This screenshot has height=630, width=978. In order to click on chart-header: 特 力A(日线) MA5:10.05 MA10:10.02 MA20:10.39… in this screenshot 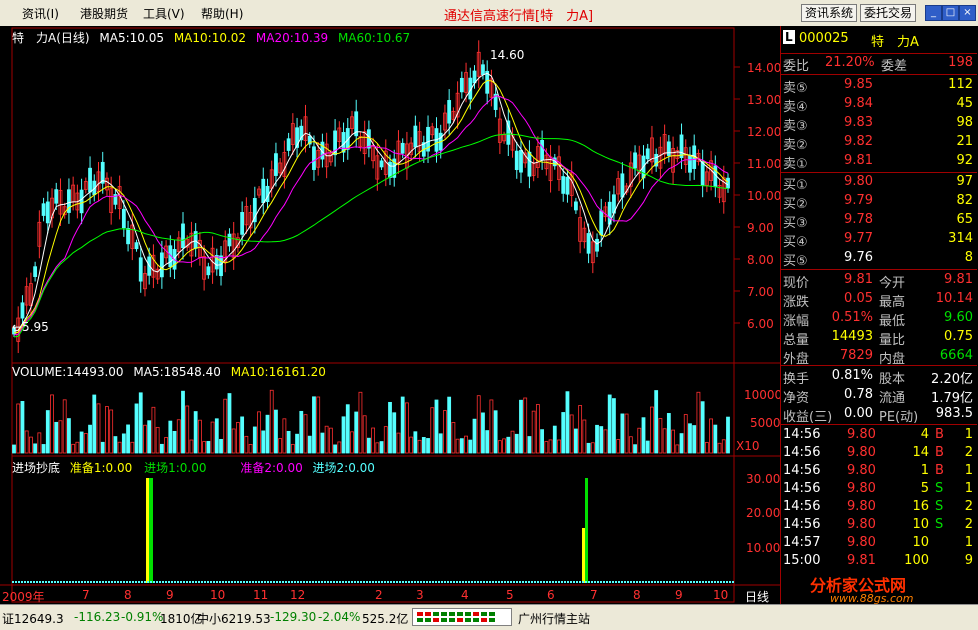, I will do `click(211, 37)`.